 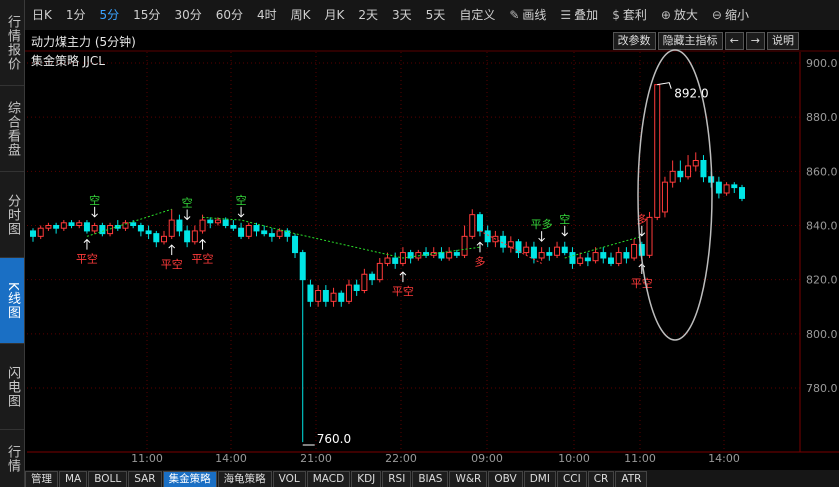 What do you see at coordinates (822, 171) in the screenshot?
I see `y-tick-label: 860.0` at bounding box center [822, 171].